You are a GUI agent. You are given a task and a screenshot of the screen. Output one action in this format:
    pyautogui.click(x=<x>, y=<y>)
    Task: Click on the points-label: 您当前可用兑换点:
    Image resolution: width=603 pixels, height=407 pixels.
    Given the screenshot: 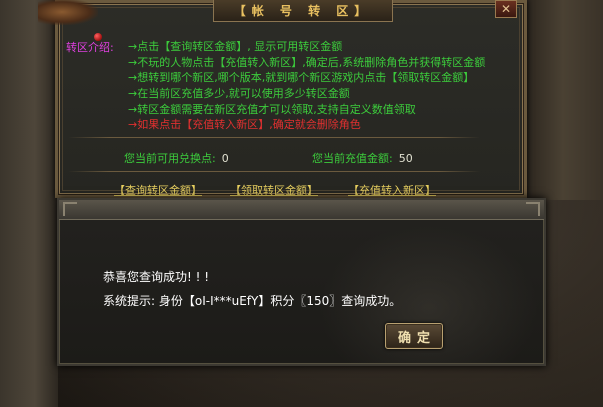 What is the action you would take?
    pyautogui.click(x=170, y=158)
    